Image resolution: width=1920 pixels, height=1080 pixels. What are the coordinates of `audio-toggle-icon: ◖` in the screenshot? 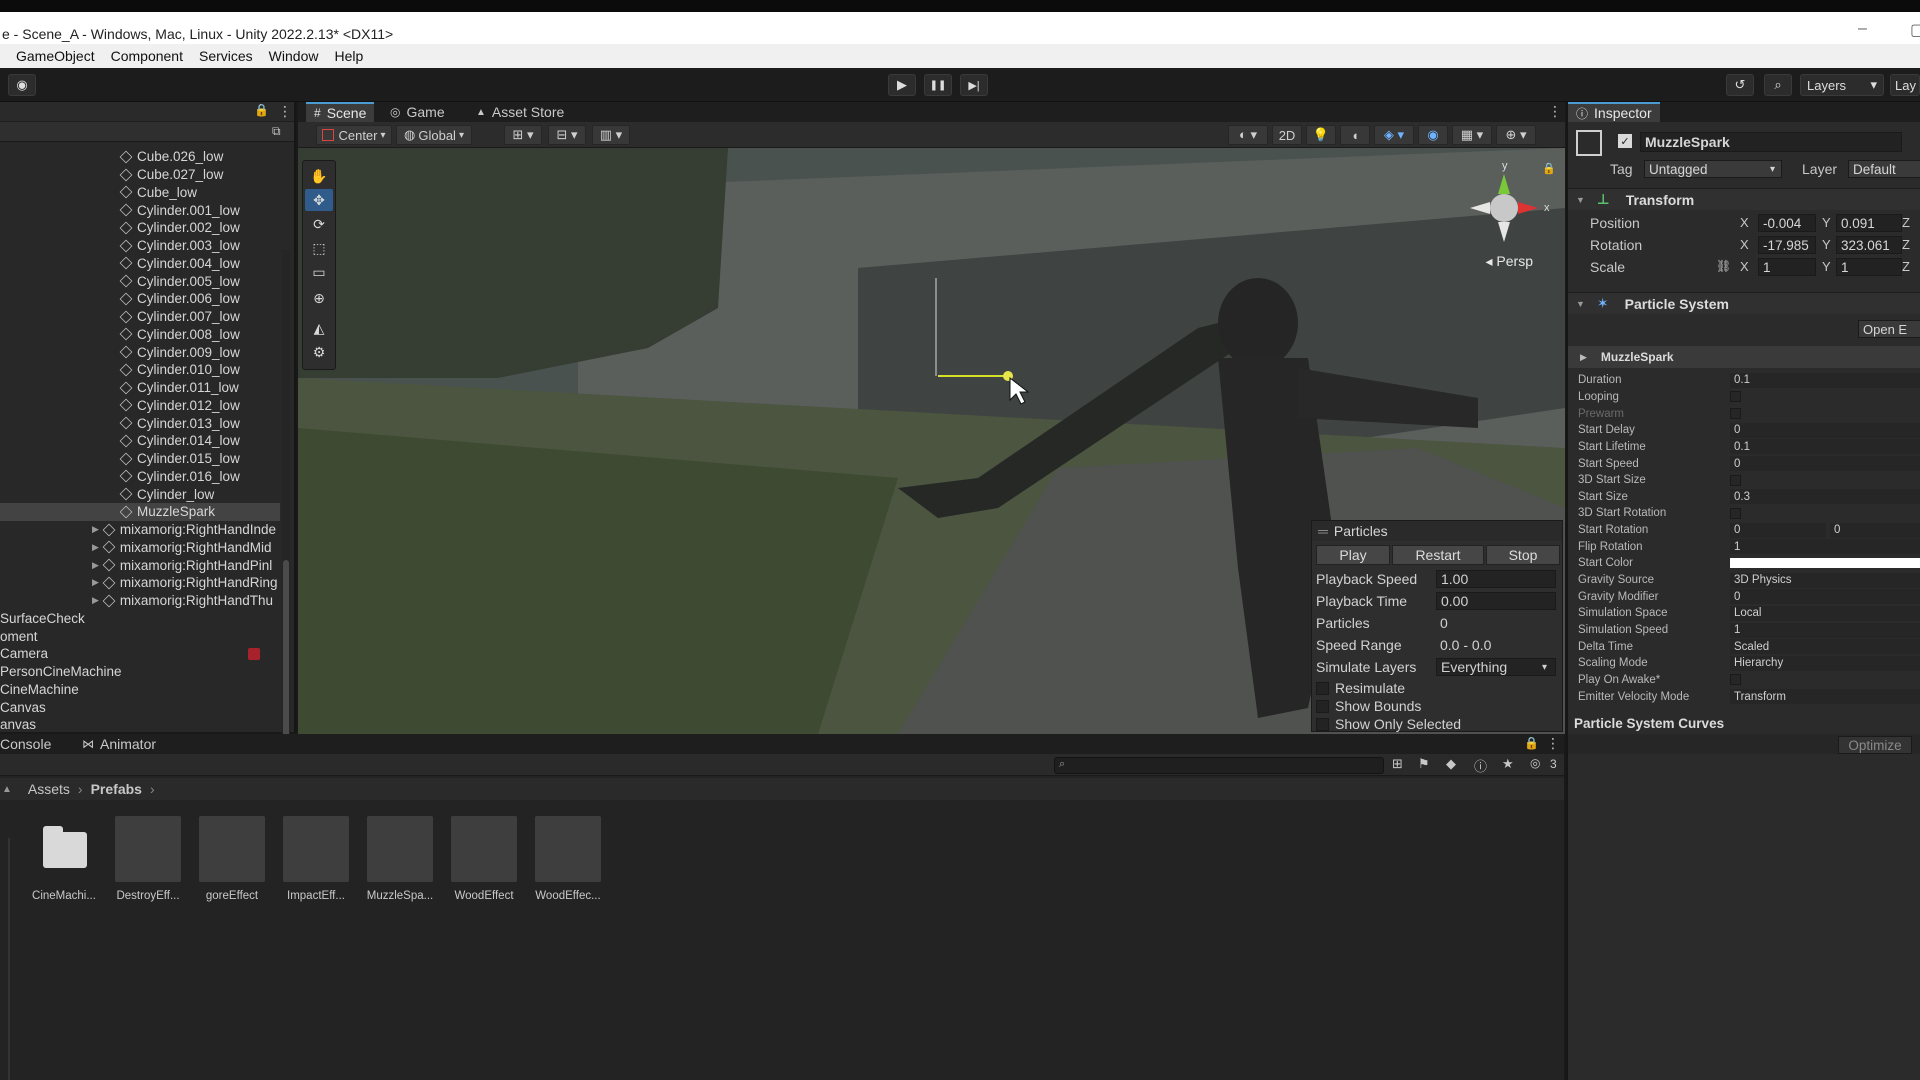 It's located at (1355, 135).